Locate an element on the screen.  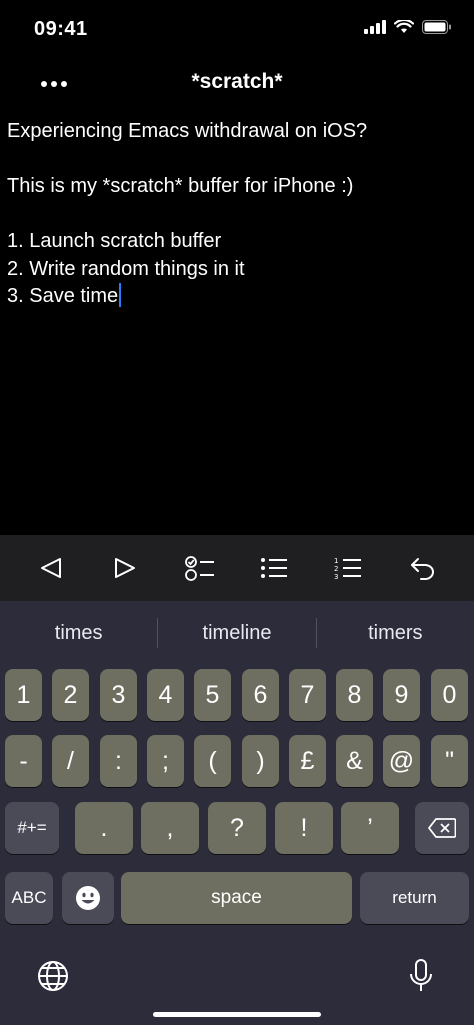
emoji-icon is located at coordinates (88, 898).